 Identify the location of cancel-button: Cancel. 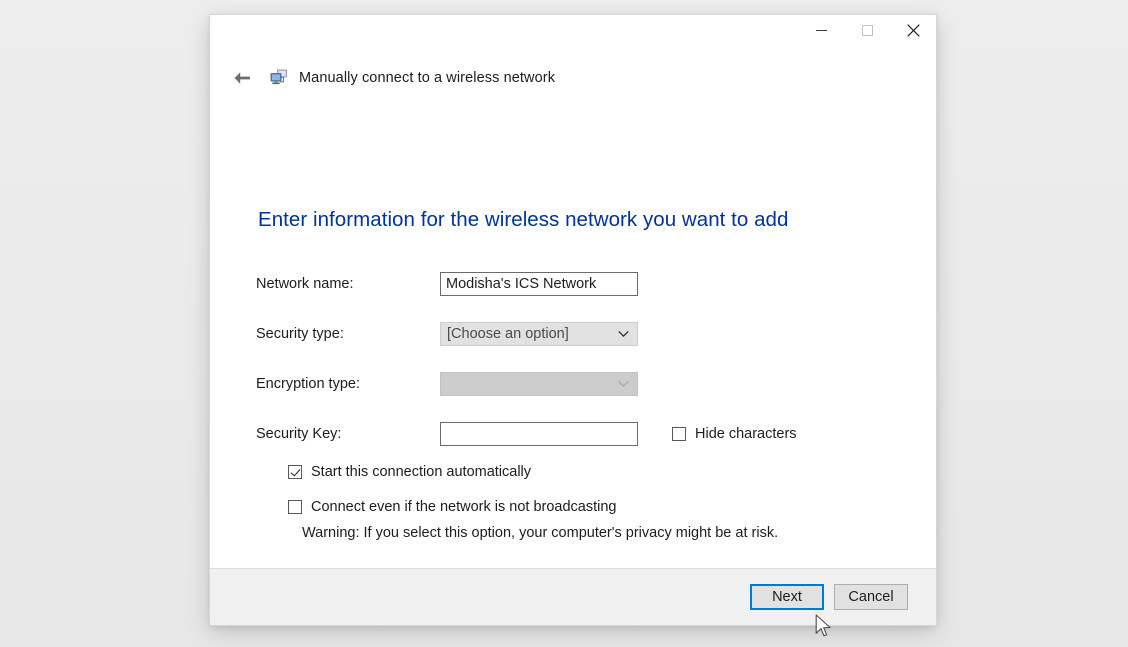
(871, 597).